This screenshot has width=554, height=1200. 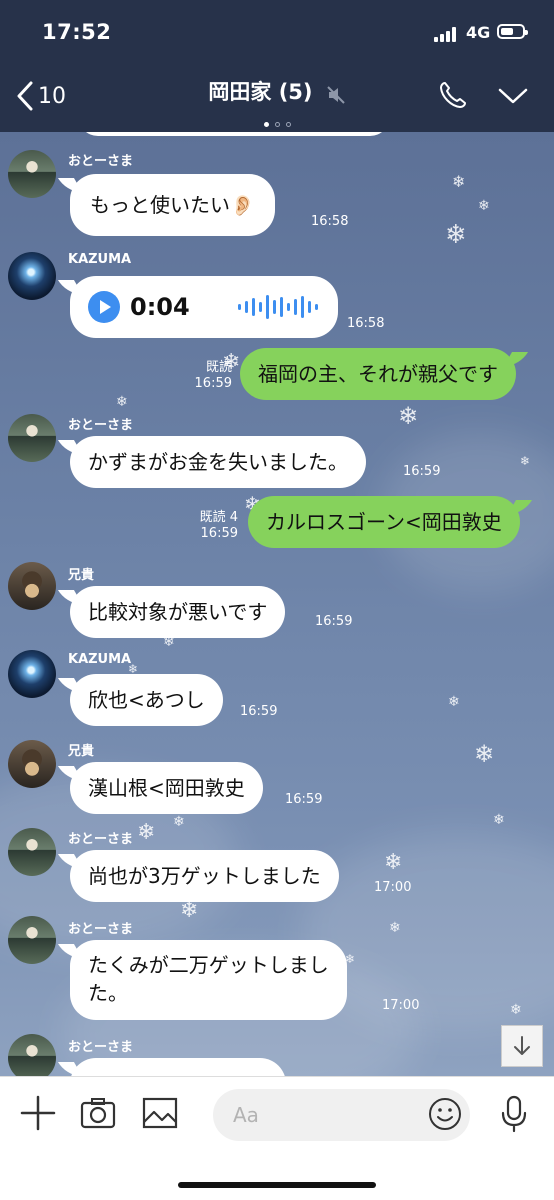 What do you see at coordinates (447, 34) in the screenshot?
I see `signal-icon` at bounding box center [447, 34].